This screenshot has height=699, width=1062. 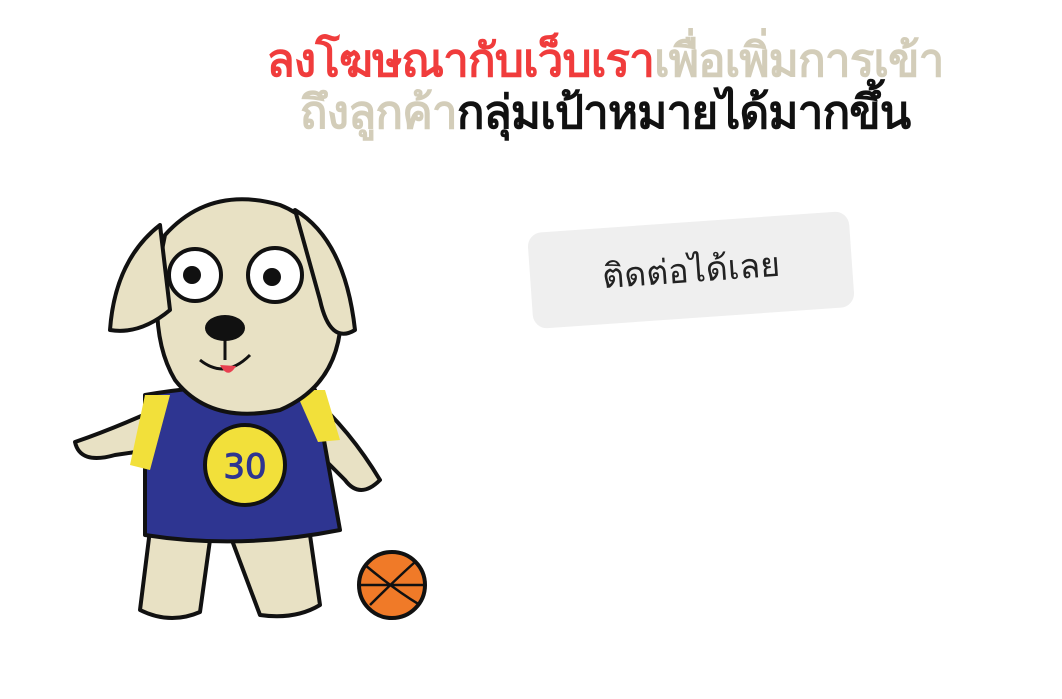 I want to click on contact-button: ติดต่อได้เลย, so click(x=691, y=270).